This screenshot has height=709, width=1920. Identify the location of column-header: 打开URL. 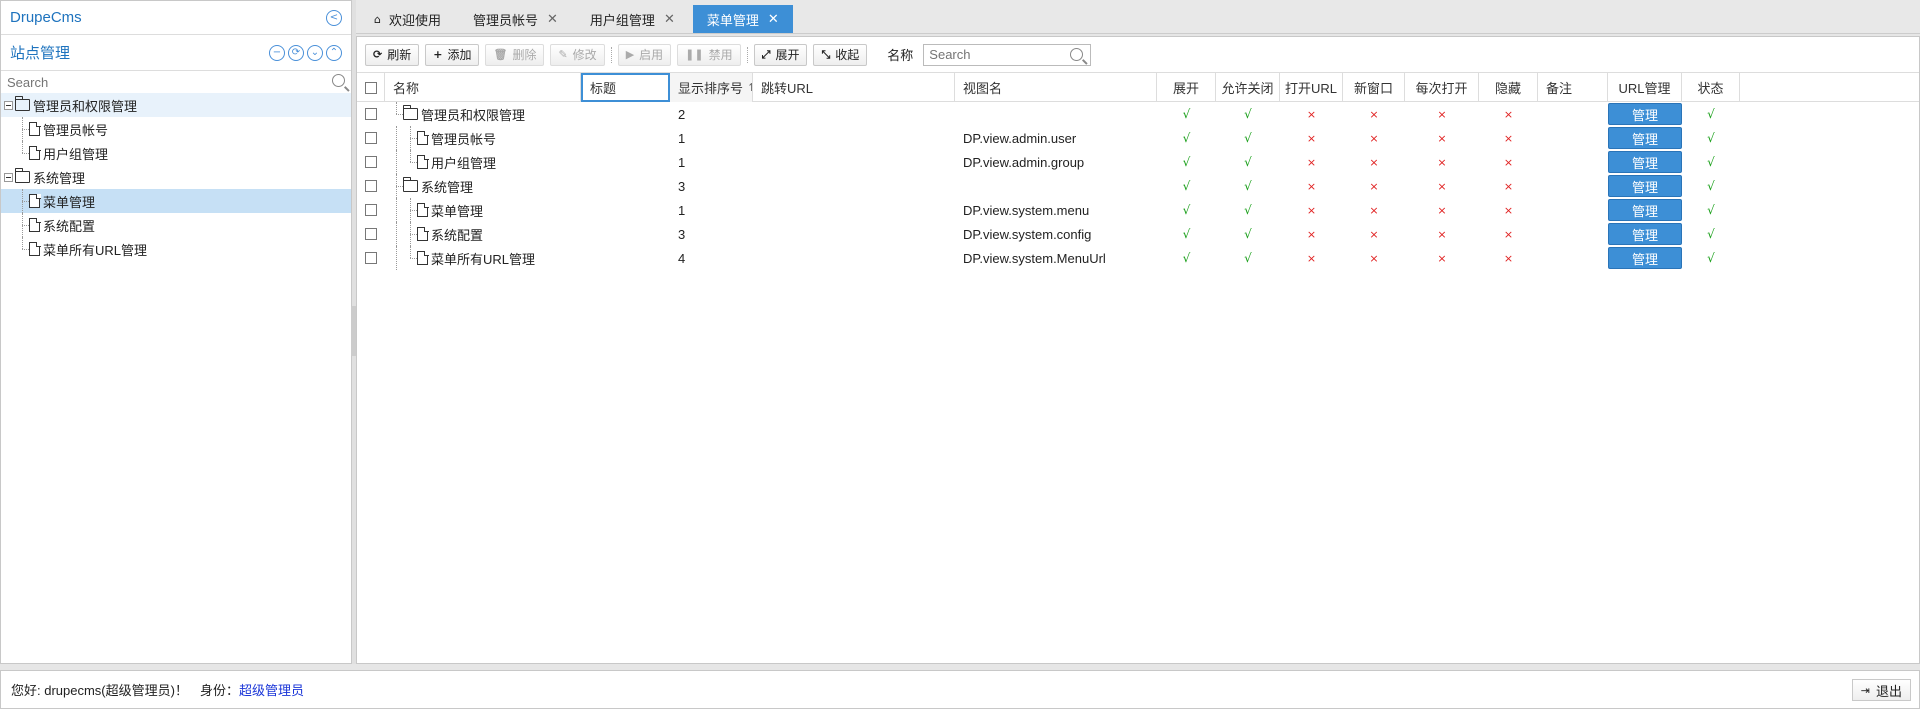
(1311, 87).